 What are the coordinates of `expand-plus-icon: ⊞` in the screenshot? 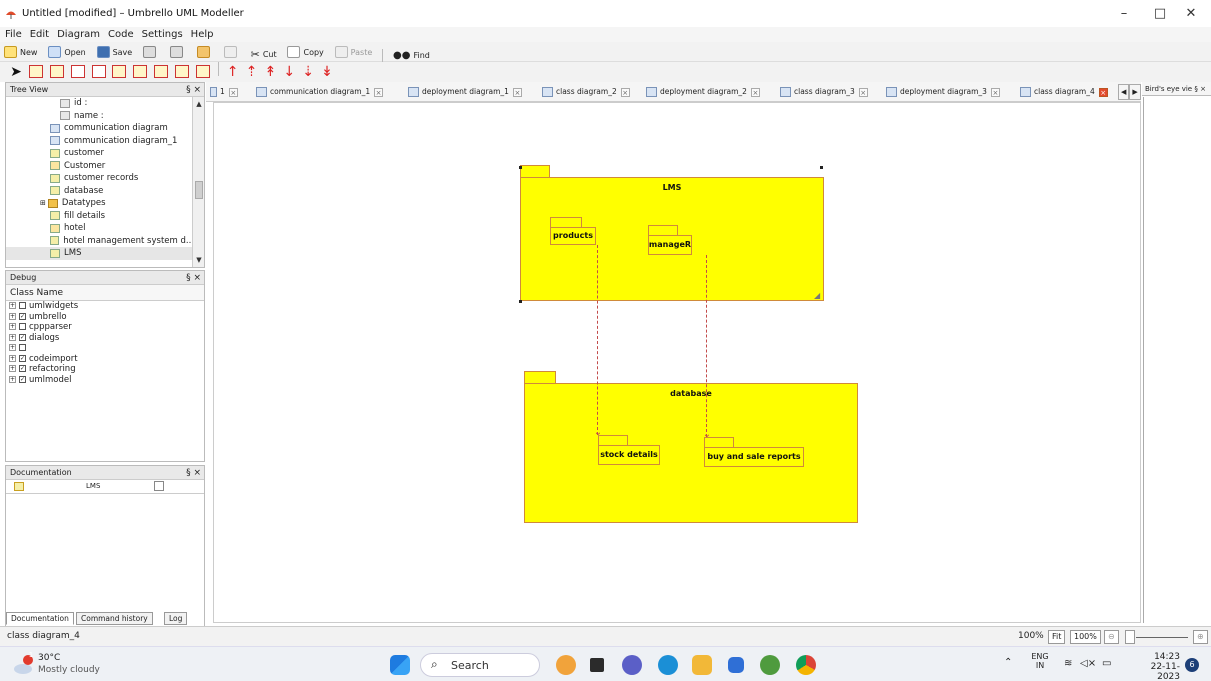 It's located at (43, 203).